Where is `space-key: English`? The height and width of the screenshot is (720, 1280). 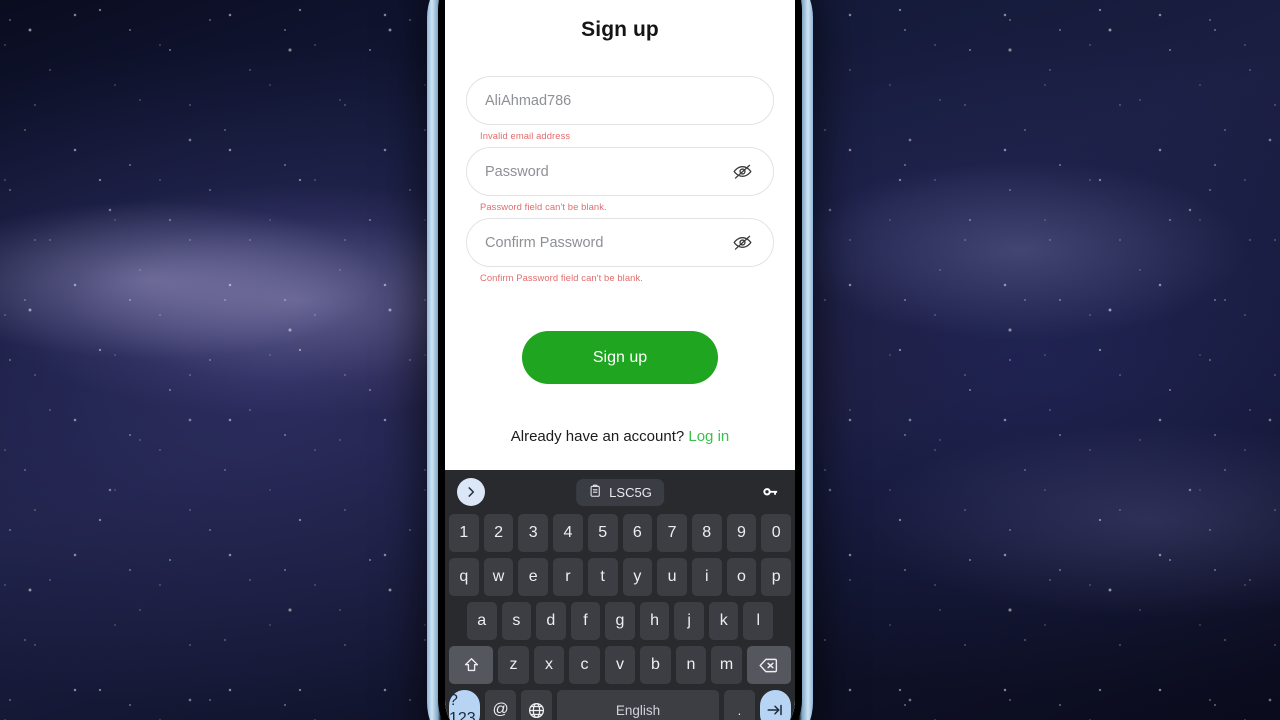 space-key: English is located at coordinates (638, 705).